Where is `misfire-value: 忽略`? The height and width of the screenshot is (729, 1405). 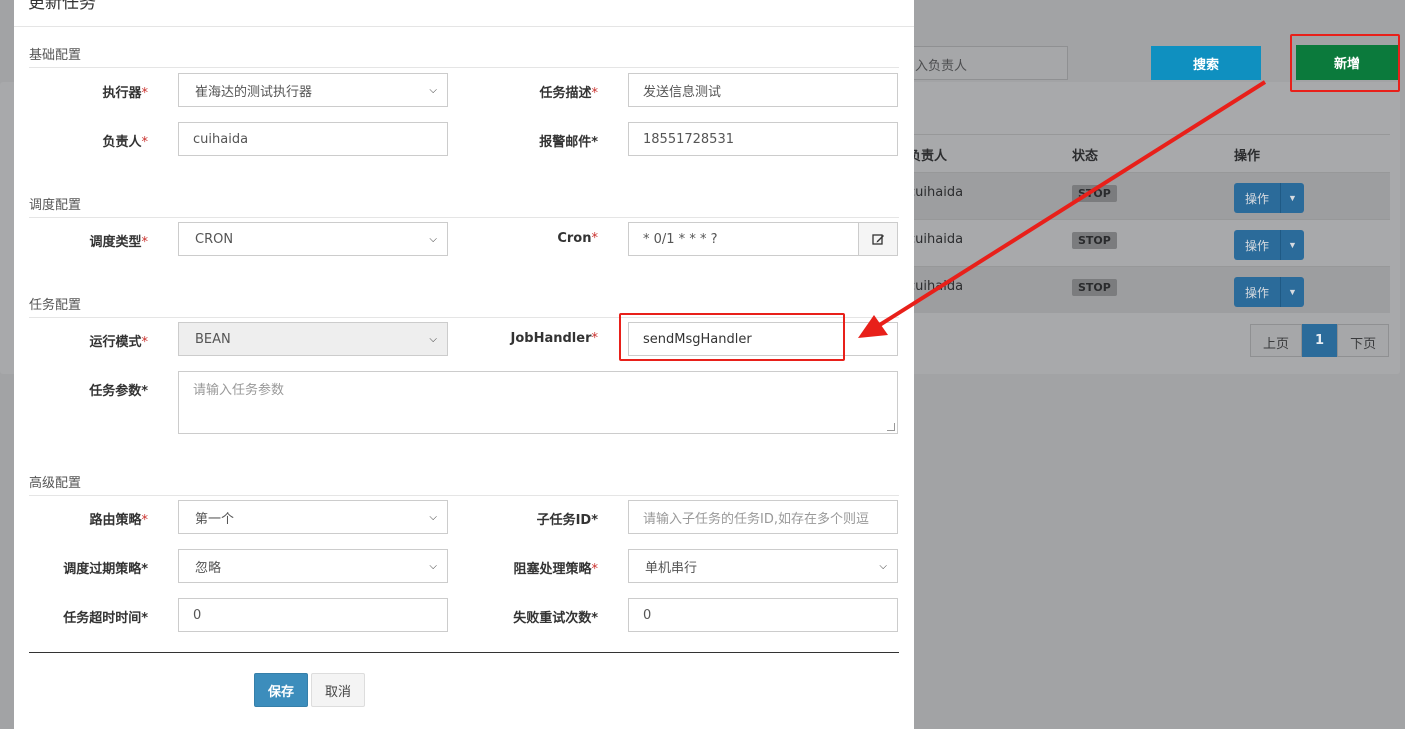 misfire-value: 忽略 is located at coordinates (208, 568).